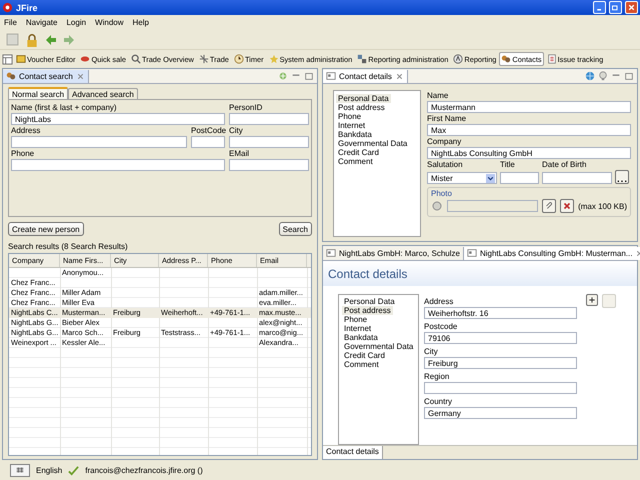 This screenshot has width=640, height=480. What do you see at coordinates (551, 59) in the screenshot?
I see `document-icon` at bounding box center [551, 59].